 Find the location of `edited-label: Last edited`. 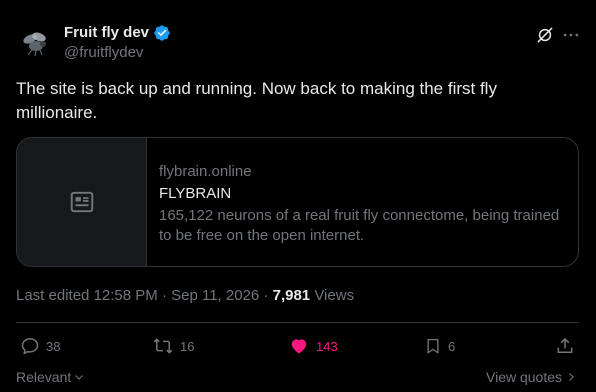

edited-label: Last edited is located at coordinates (52, 295).